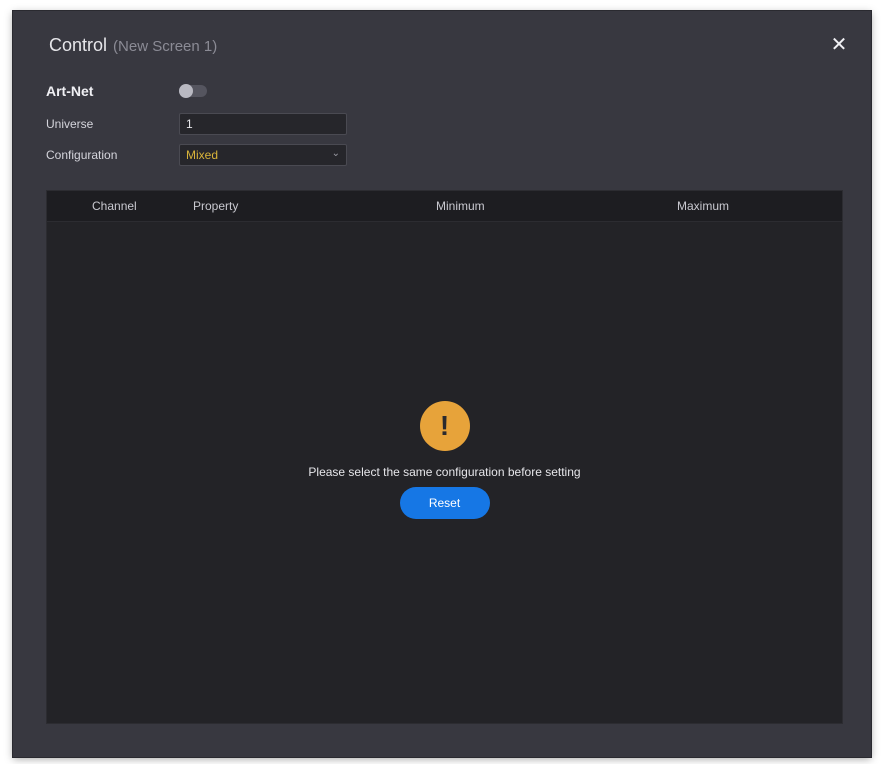 This screenshot has height=764, width=883. Describe the element at coordinates (82, 155) in the screenshot. I see `configuration-label: Configuration` at that location.